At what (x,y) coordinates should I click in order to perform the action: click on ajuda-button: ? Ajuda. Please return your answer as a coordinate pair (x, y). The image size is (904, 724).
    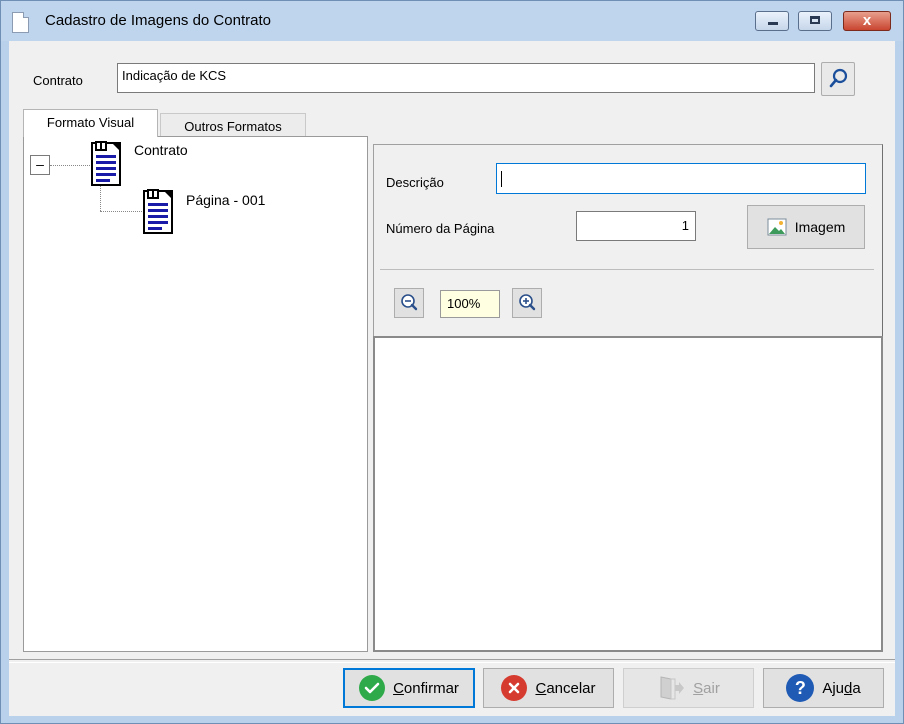
    Looking at the image, I should click on (823, 688).